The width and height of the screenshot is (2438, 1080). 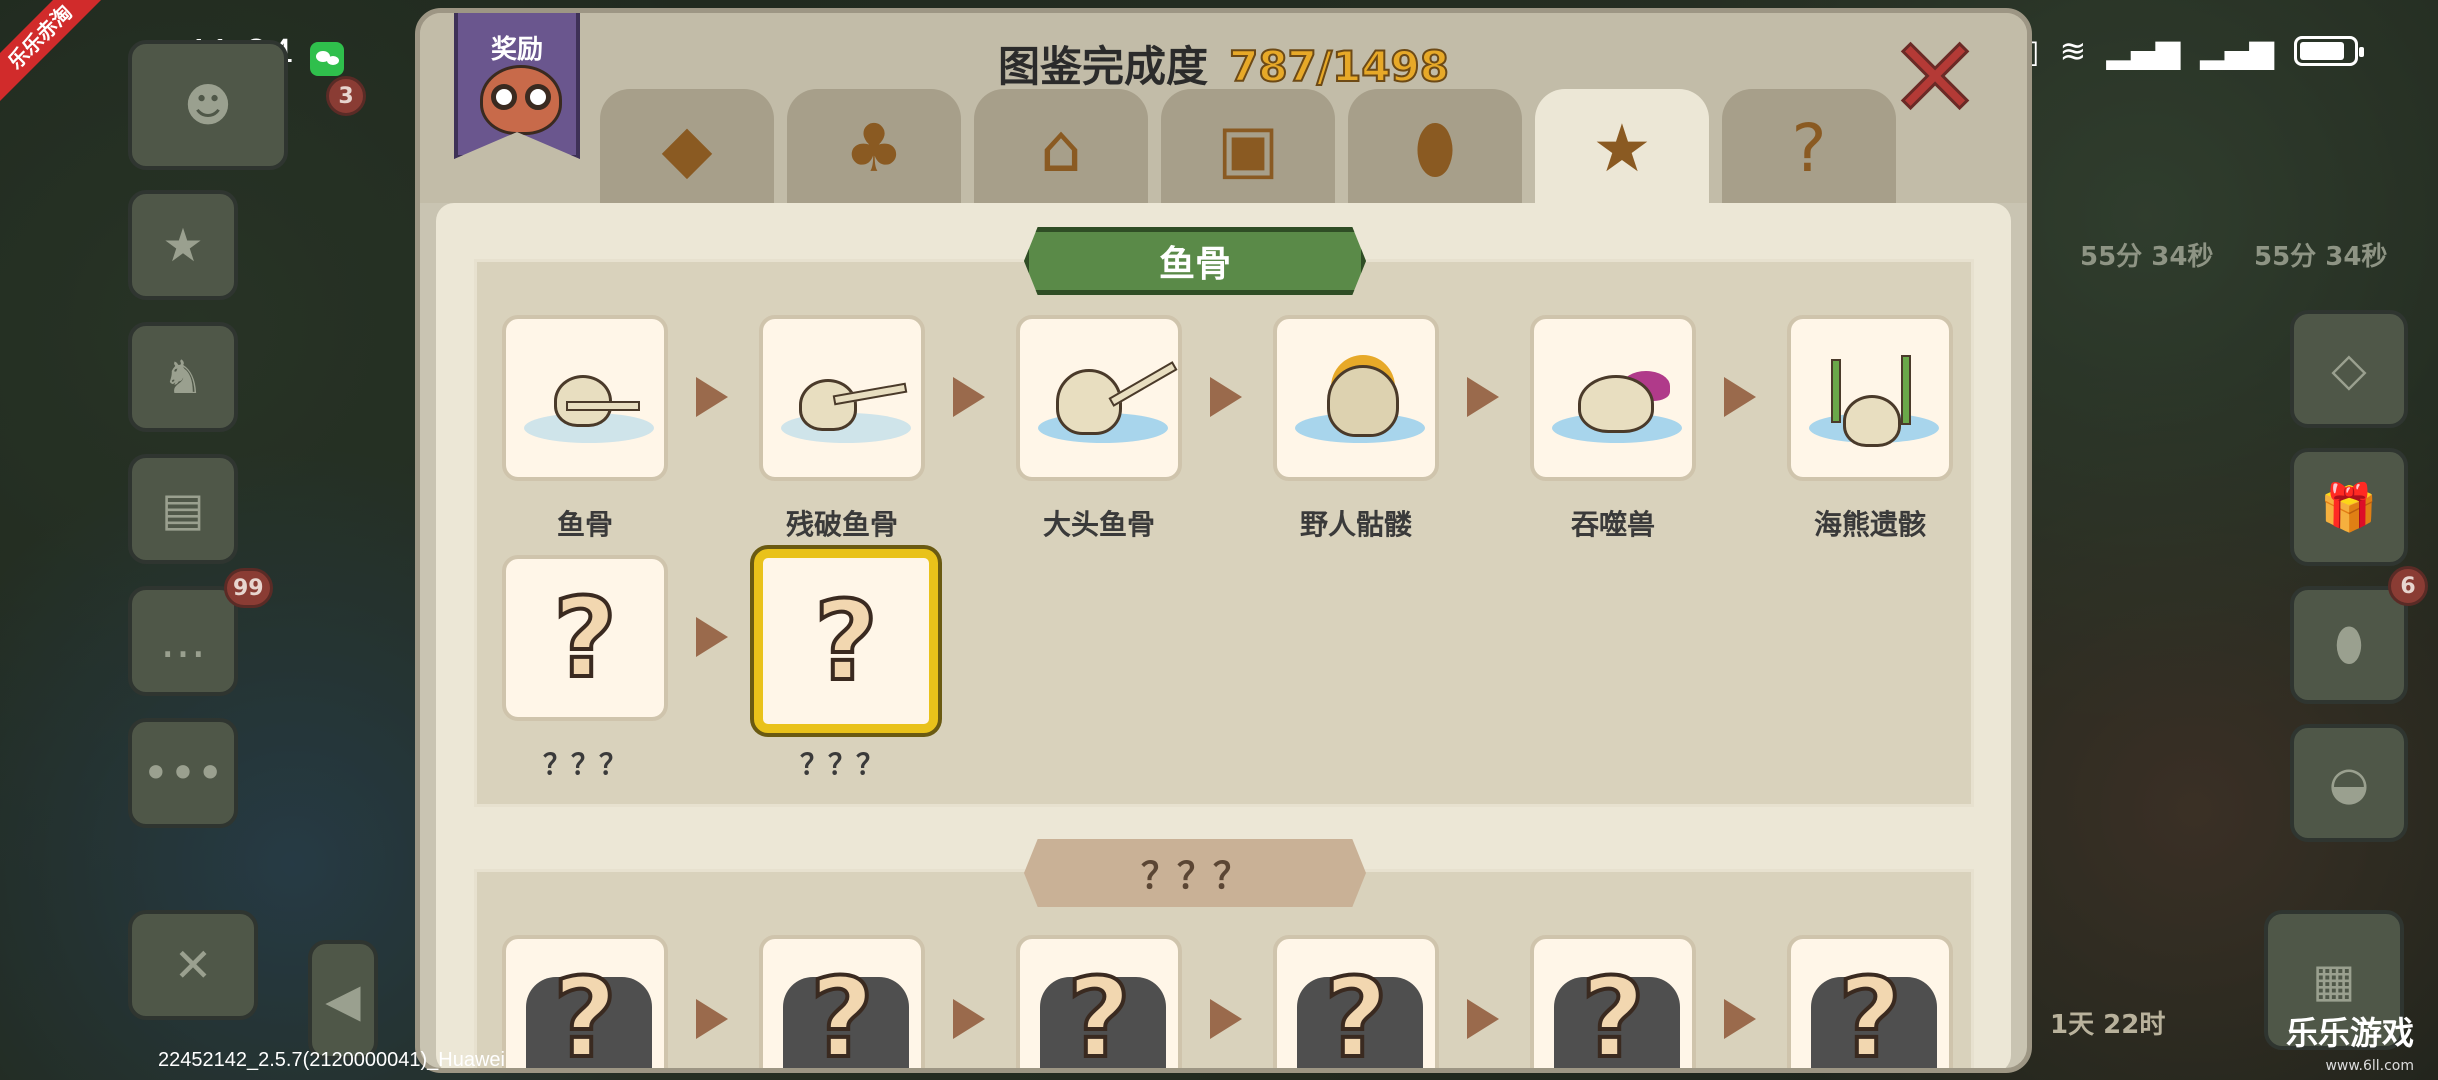 What do you see at coordinates (346, 96) in the screenshot?
I see `level-badge: 3` at bounding box center [346, 96].